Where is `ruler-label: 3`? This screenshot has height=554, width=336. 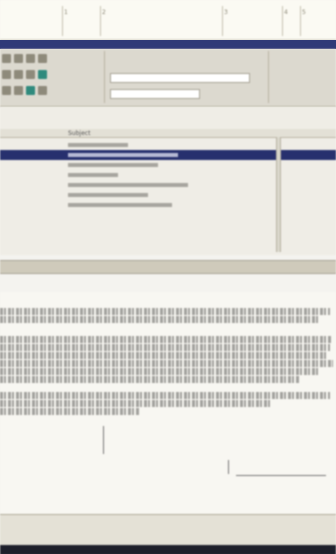
ruler-label: 3 is located at coordinates (226, 12).